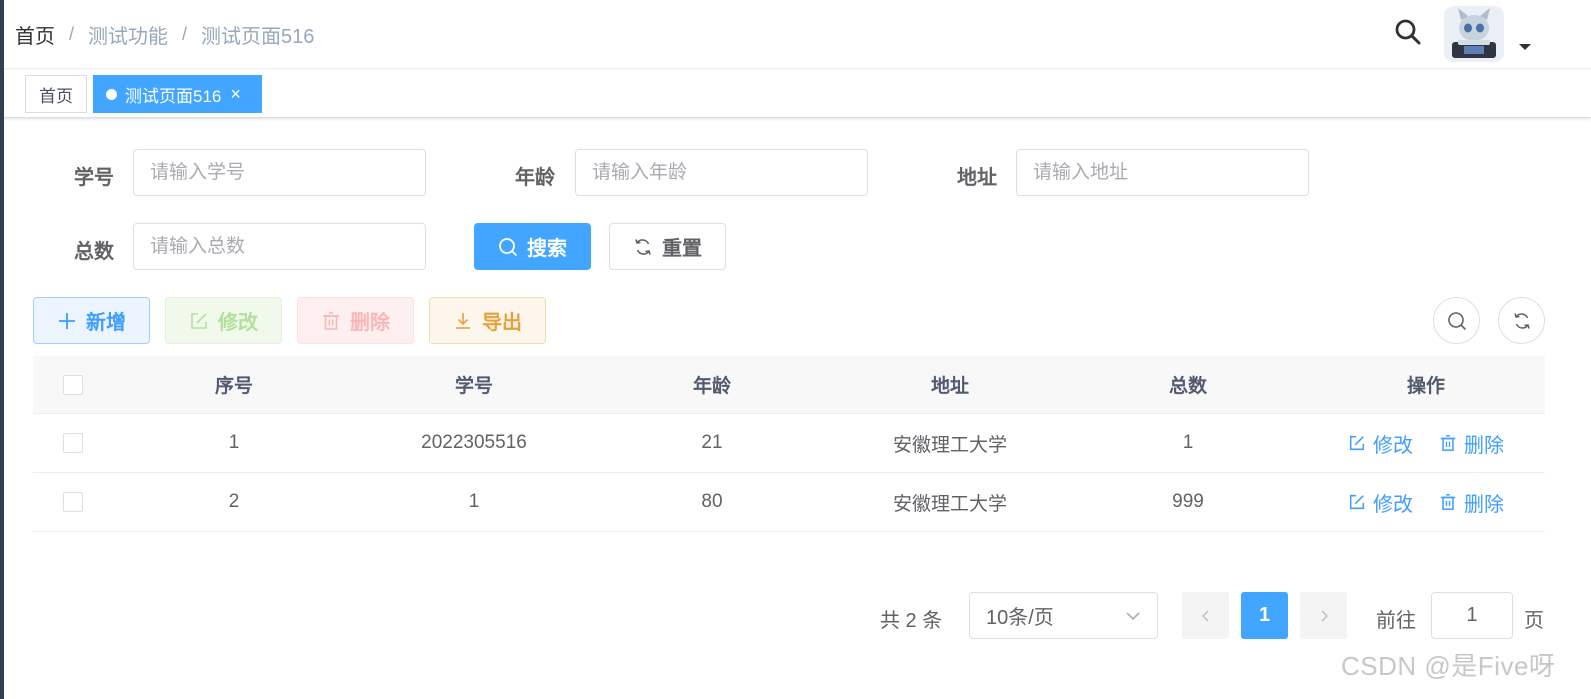 The image size is (1591, 699). Describe the element at coordinates (235, 94) in the screenshot. I see `close-icon: ×` at that location.